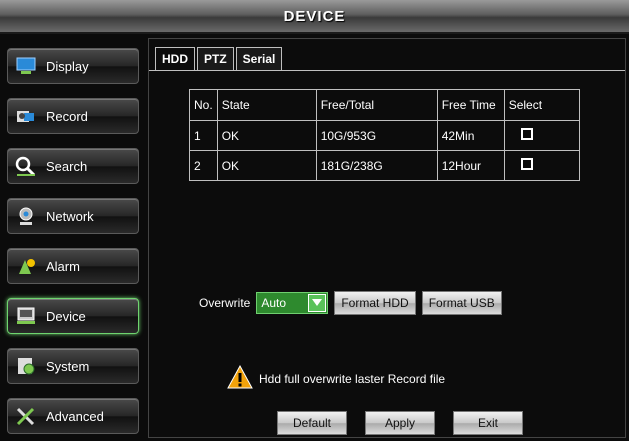  What do you see at coordinates (541, 105) in the screenshot?
I see `column-header-select: Select` at bounding box center [541, 105].